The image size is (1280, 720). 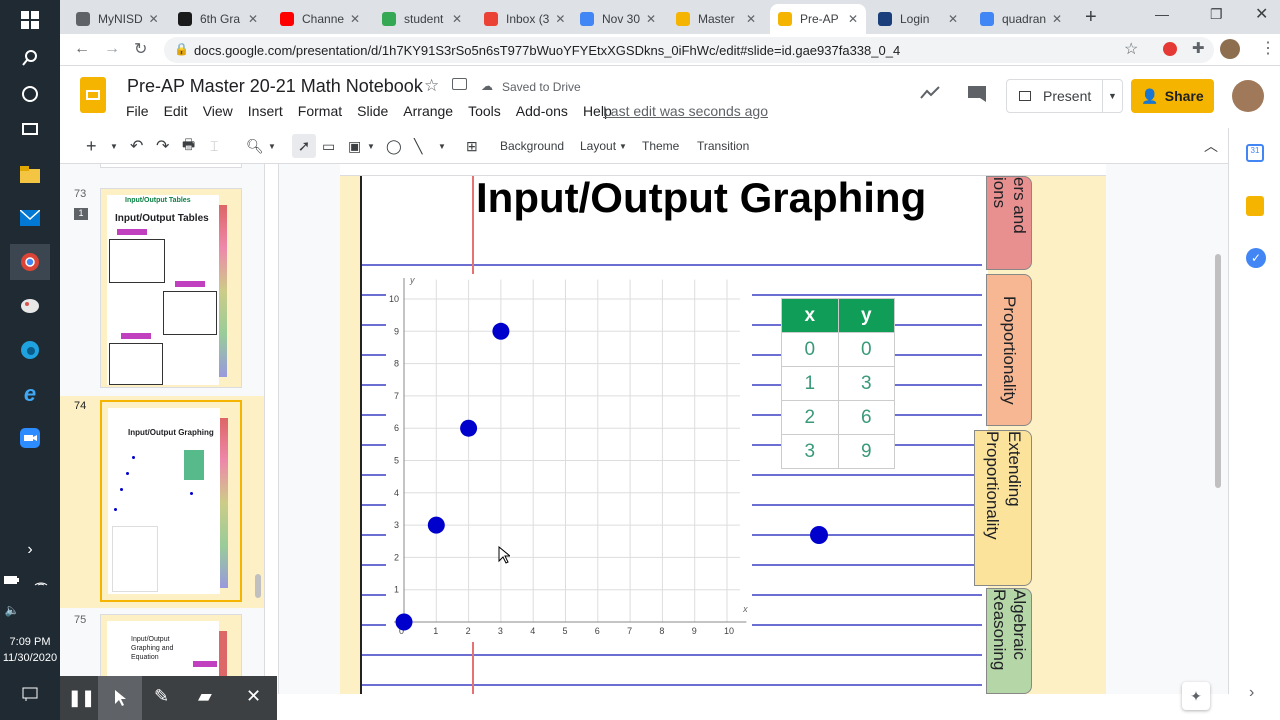 I want to click on line-dropdown-icon: ▼, so click(x=442, y=146).